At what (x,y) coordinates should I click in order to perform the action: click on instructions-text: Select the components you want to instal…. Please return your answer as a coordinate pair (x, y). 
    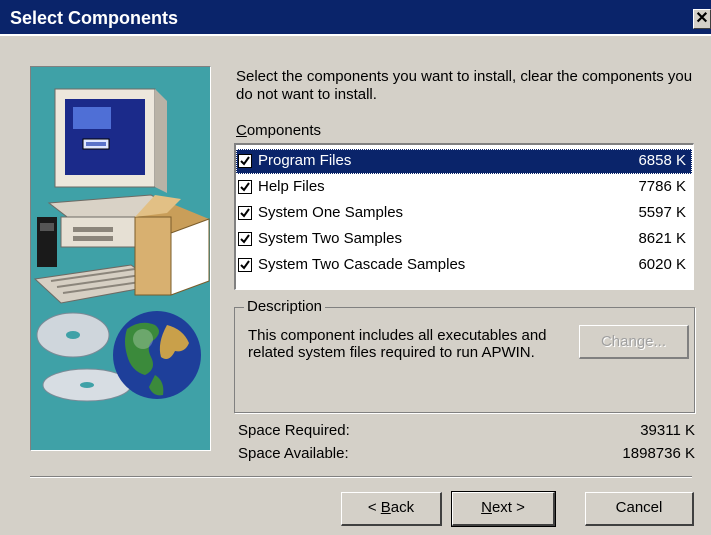
    Looking at the image, I should click on (464, 85).